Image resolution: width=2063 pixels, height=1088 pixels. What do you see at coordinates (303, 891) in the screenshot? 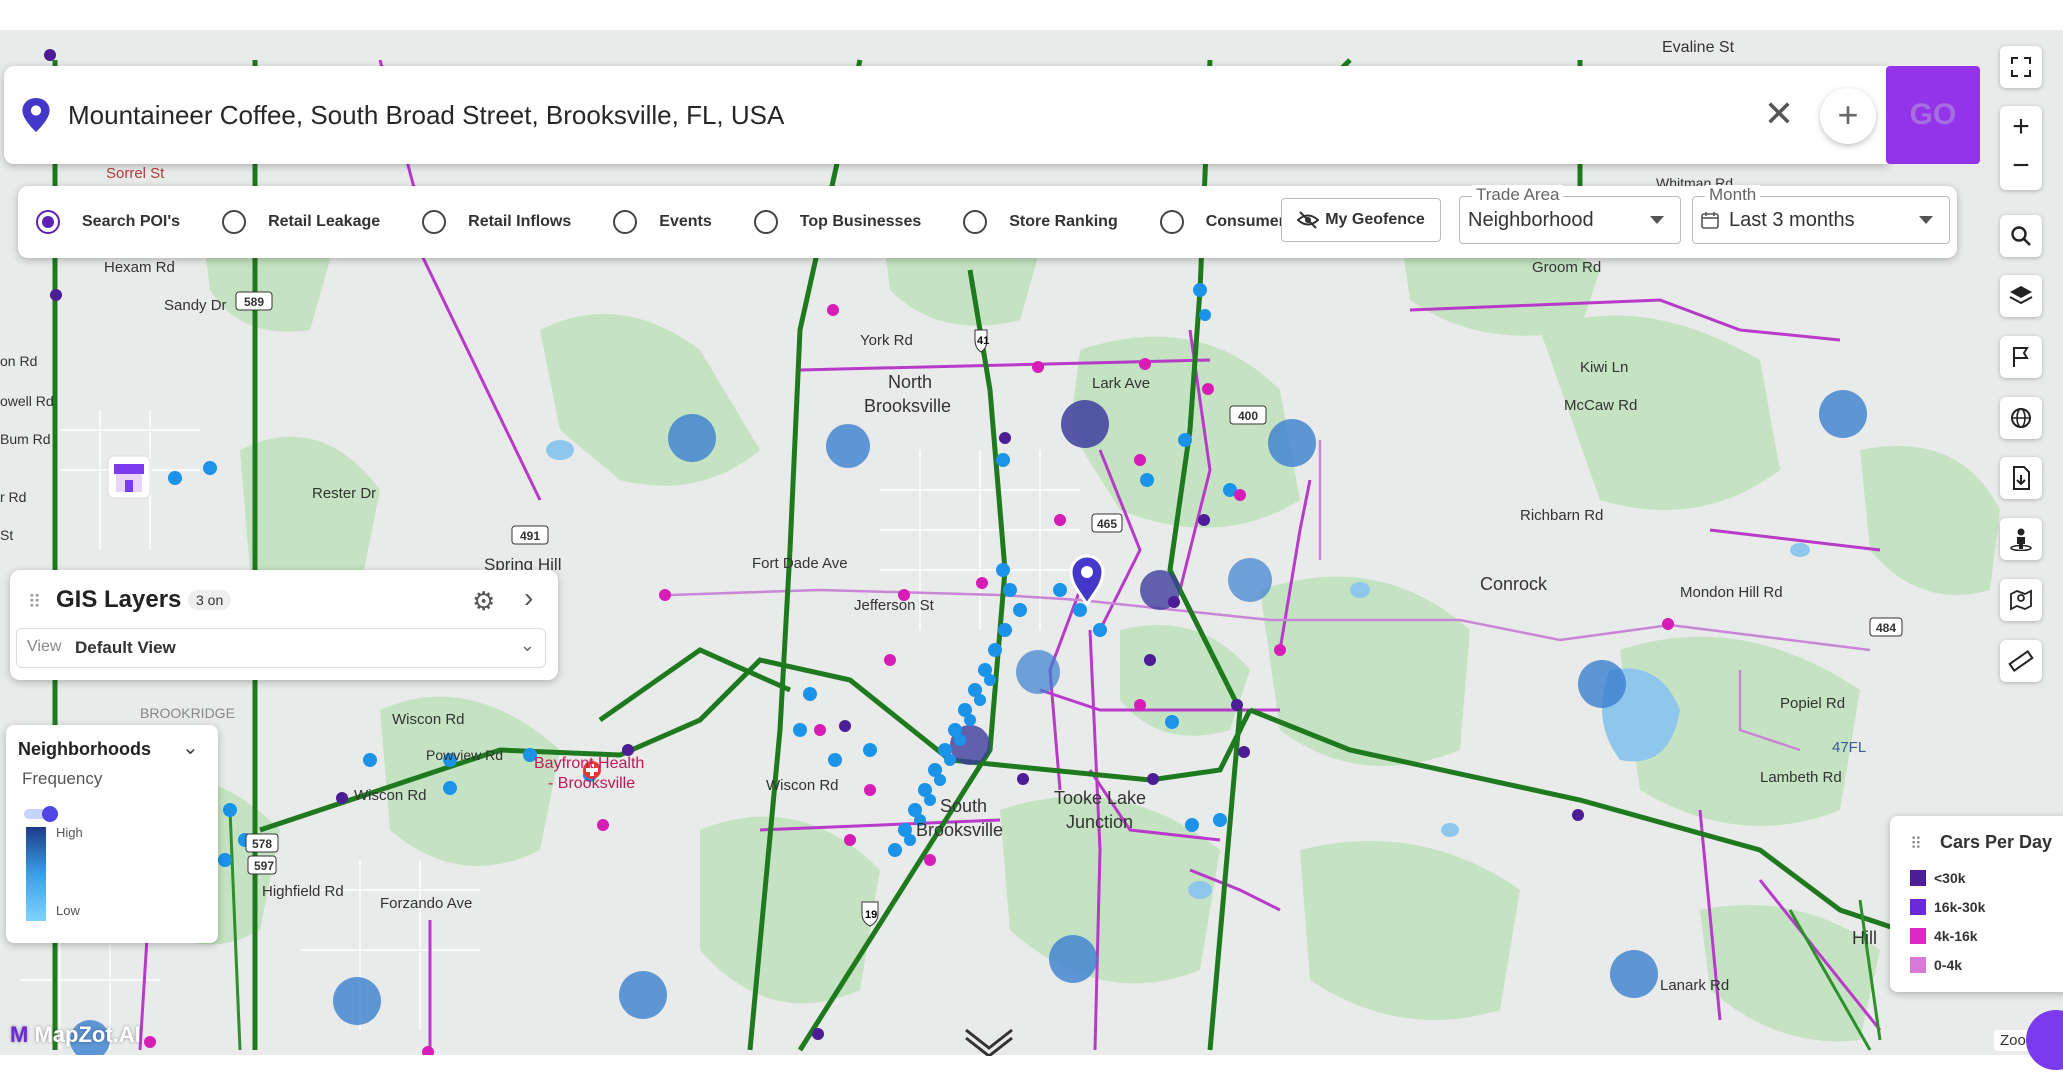
I see `map-label: Highfield Rd` at bounding box center [303, 891].